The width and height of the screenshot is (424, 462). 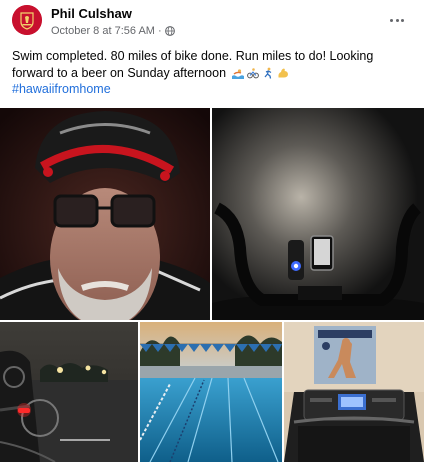 I want to click on swimmer-emoji-icon, so click(x=237, y=74).